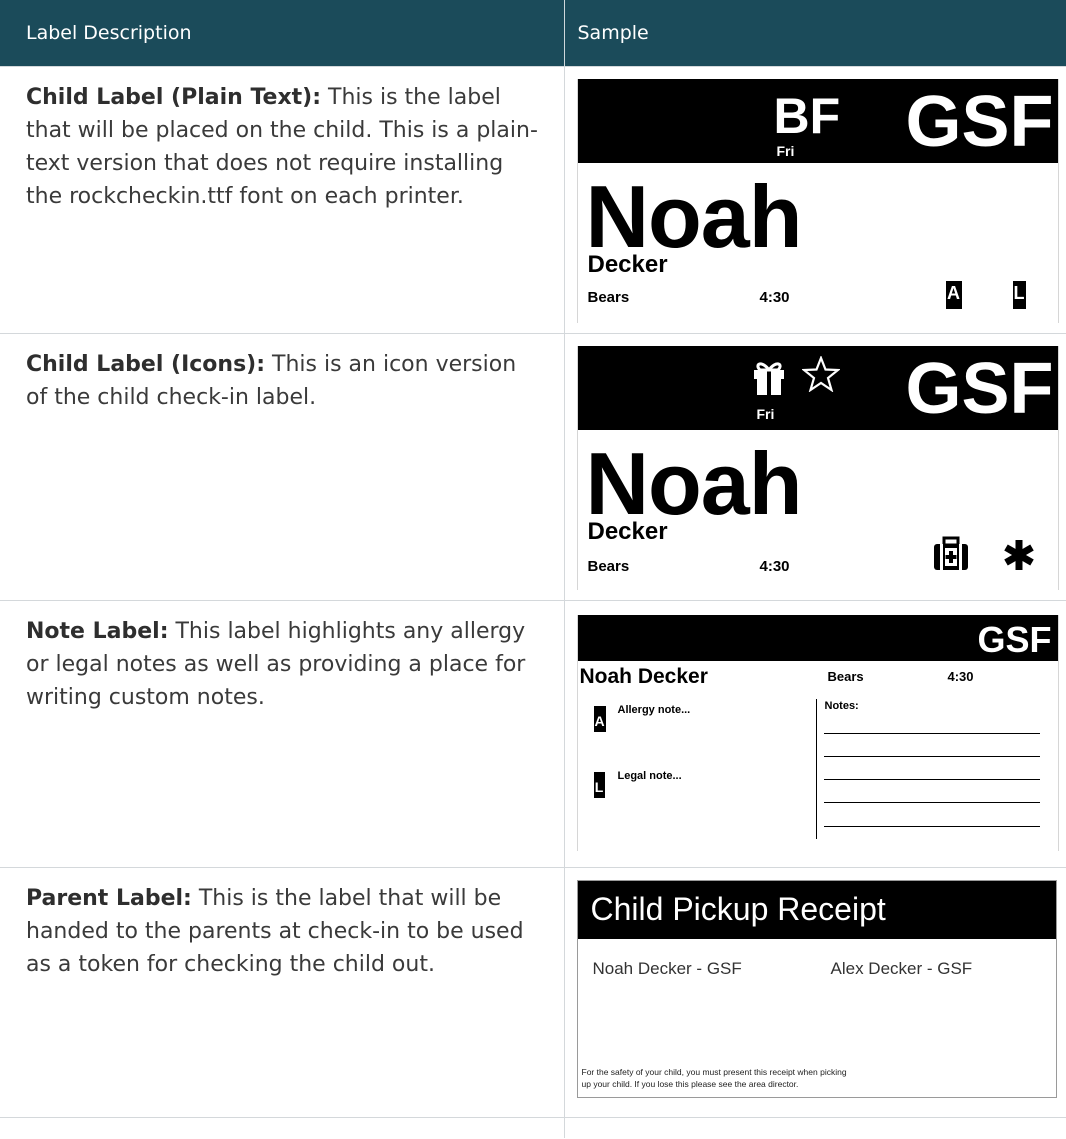  What do you see at coordinates (815, 33) in the screenshot?
I see `header-sample: Sample` at bounding box center [815, 33].